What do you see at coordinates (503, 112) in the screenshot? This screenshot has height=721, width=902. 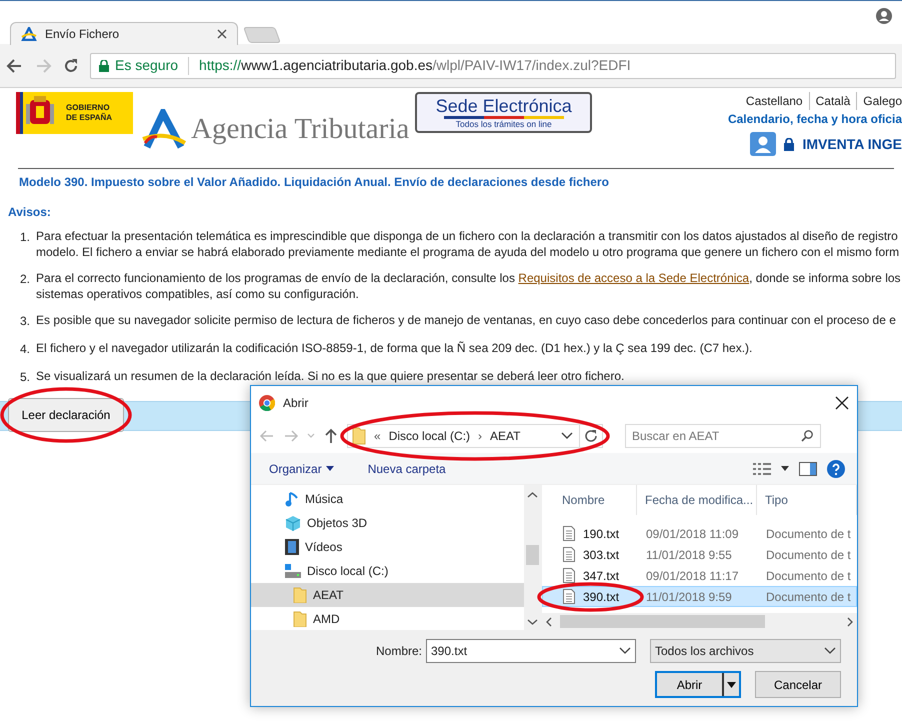 I see `sede-electronica-logo: Sede Electrónica Todos los trámites on line` at bounding box center [503, 112].